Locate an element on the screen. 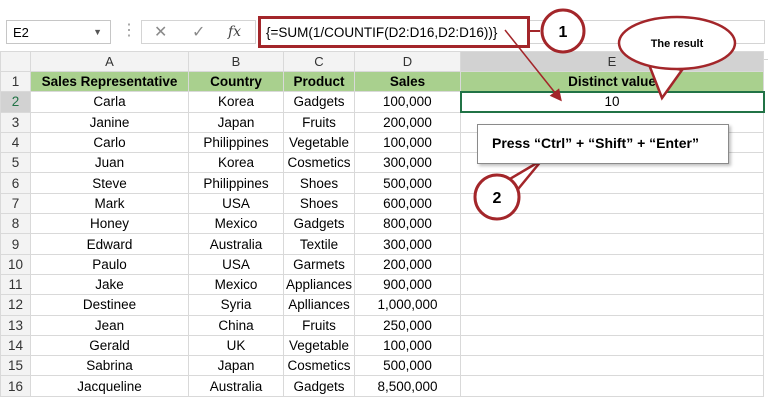 This screenshot has height=403, width=768. instruction-callout: Press “Ctrl” + “Shift” + “Enter” is located at coordinates (603, 144).